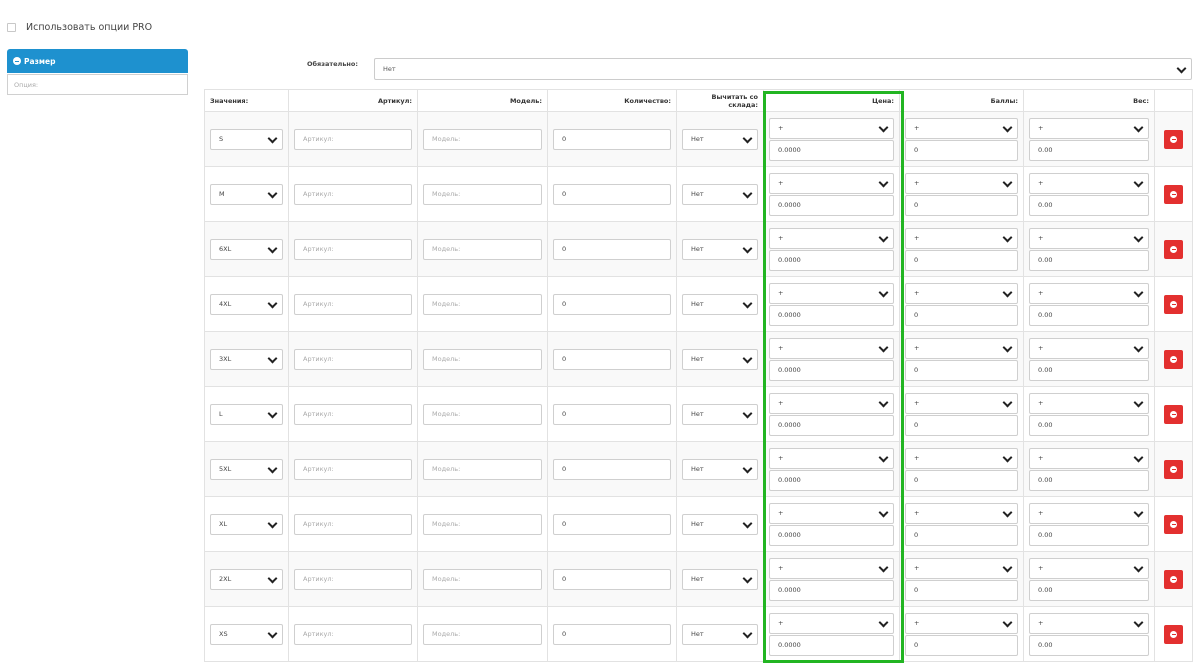  What do you see at coordinates (246, 414) in the screenshot?
I see `value-select: L` at bounding box center [246, 414].